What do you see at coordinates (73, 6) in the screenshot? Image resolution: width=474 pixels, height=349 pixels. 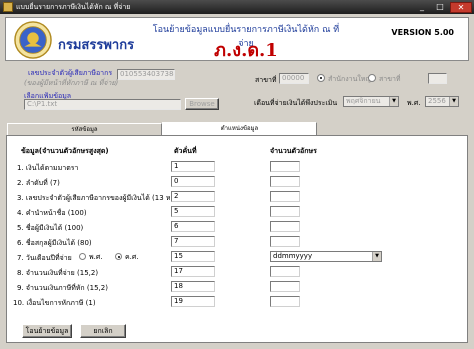 I see `window-title: แบบยื่นรายการภาษีเงินได้หัก ณ ที่จ่าย` at bounding box center [73, 6].